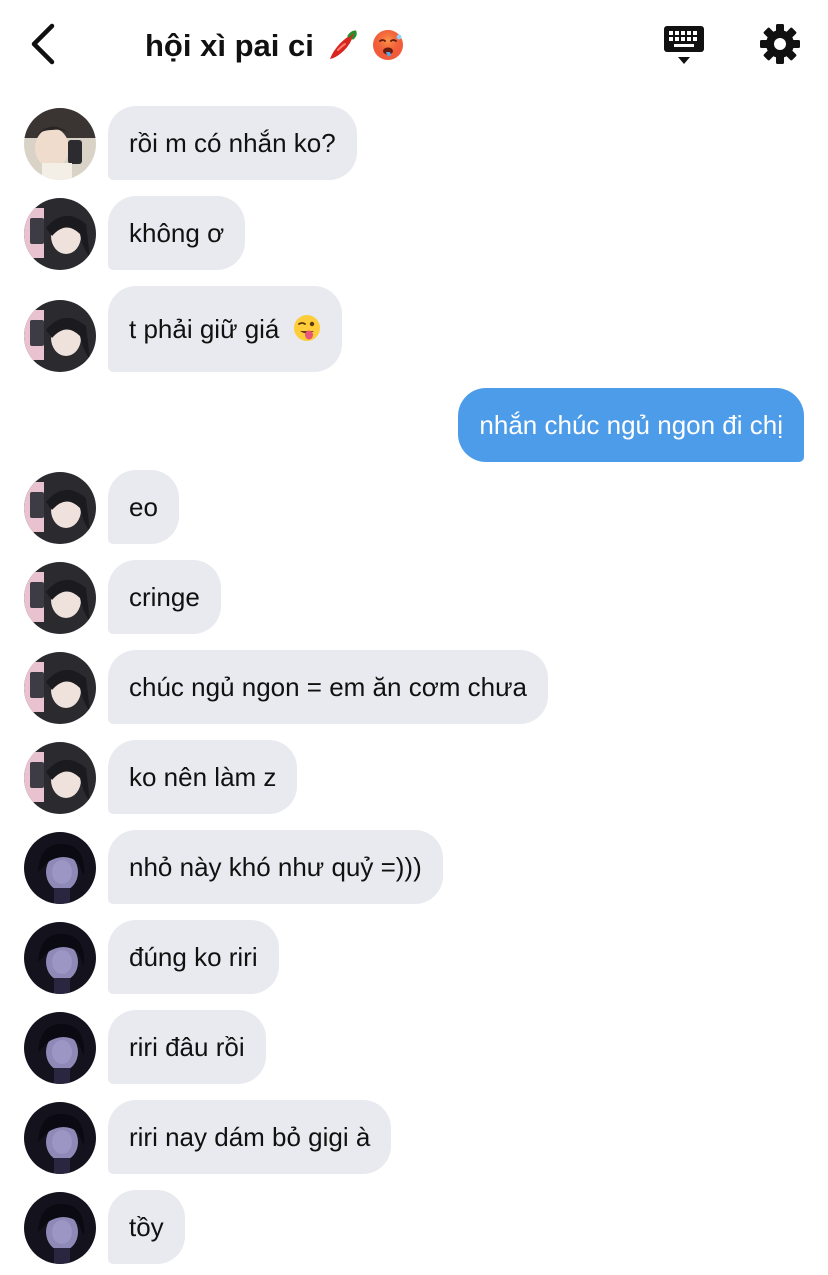 The height and width of the screenshot is (1275, 828). I want to click on message-bubble: không ơ, so click(177, 233).